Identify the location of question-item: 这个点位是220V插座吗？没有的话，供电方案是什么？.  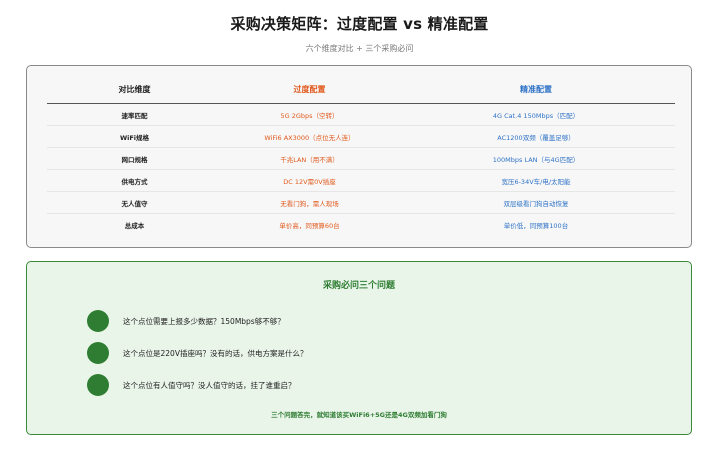
(197, 353).